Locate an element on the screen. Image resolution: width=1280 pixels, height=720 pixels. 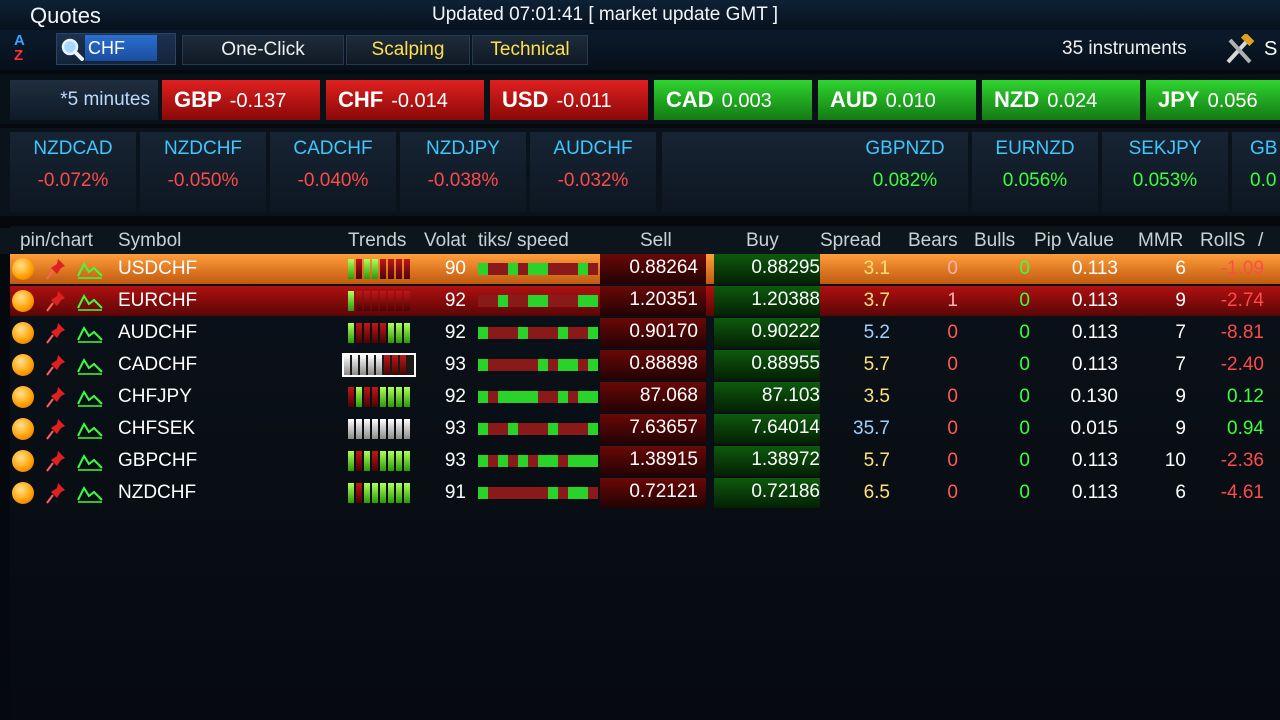
sort-az-icon: AZ is located at coordinates (25, 50).